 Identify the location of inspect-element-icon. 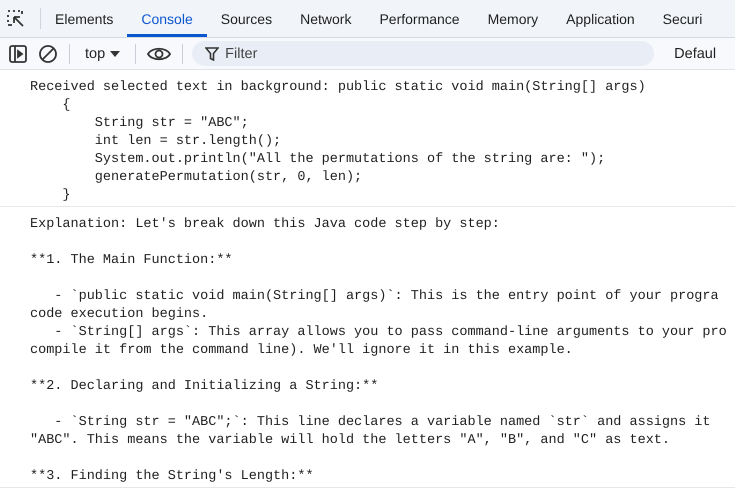
(16, 18).